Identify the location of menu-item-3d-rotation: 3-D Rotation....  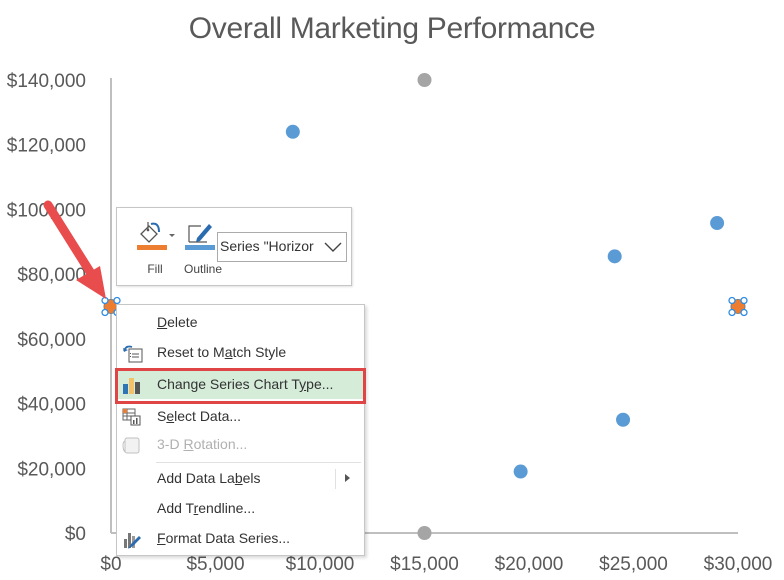
(240, 445).